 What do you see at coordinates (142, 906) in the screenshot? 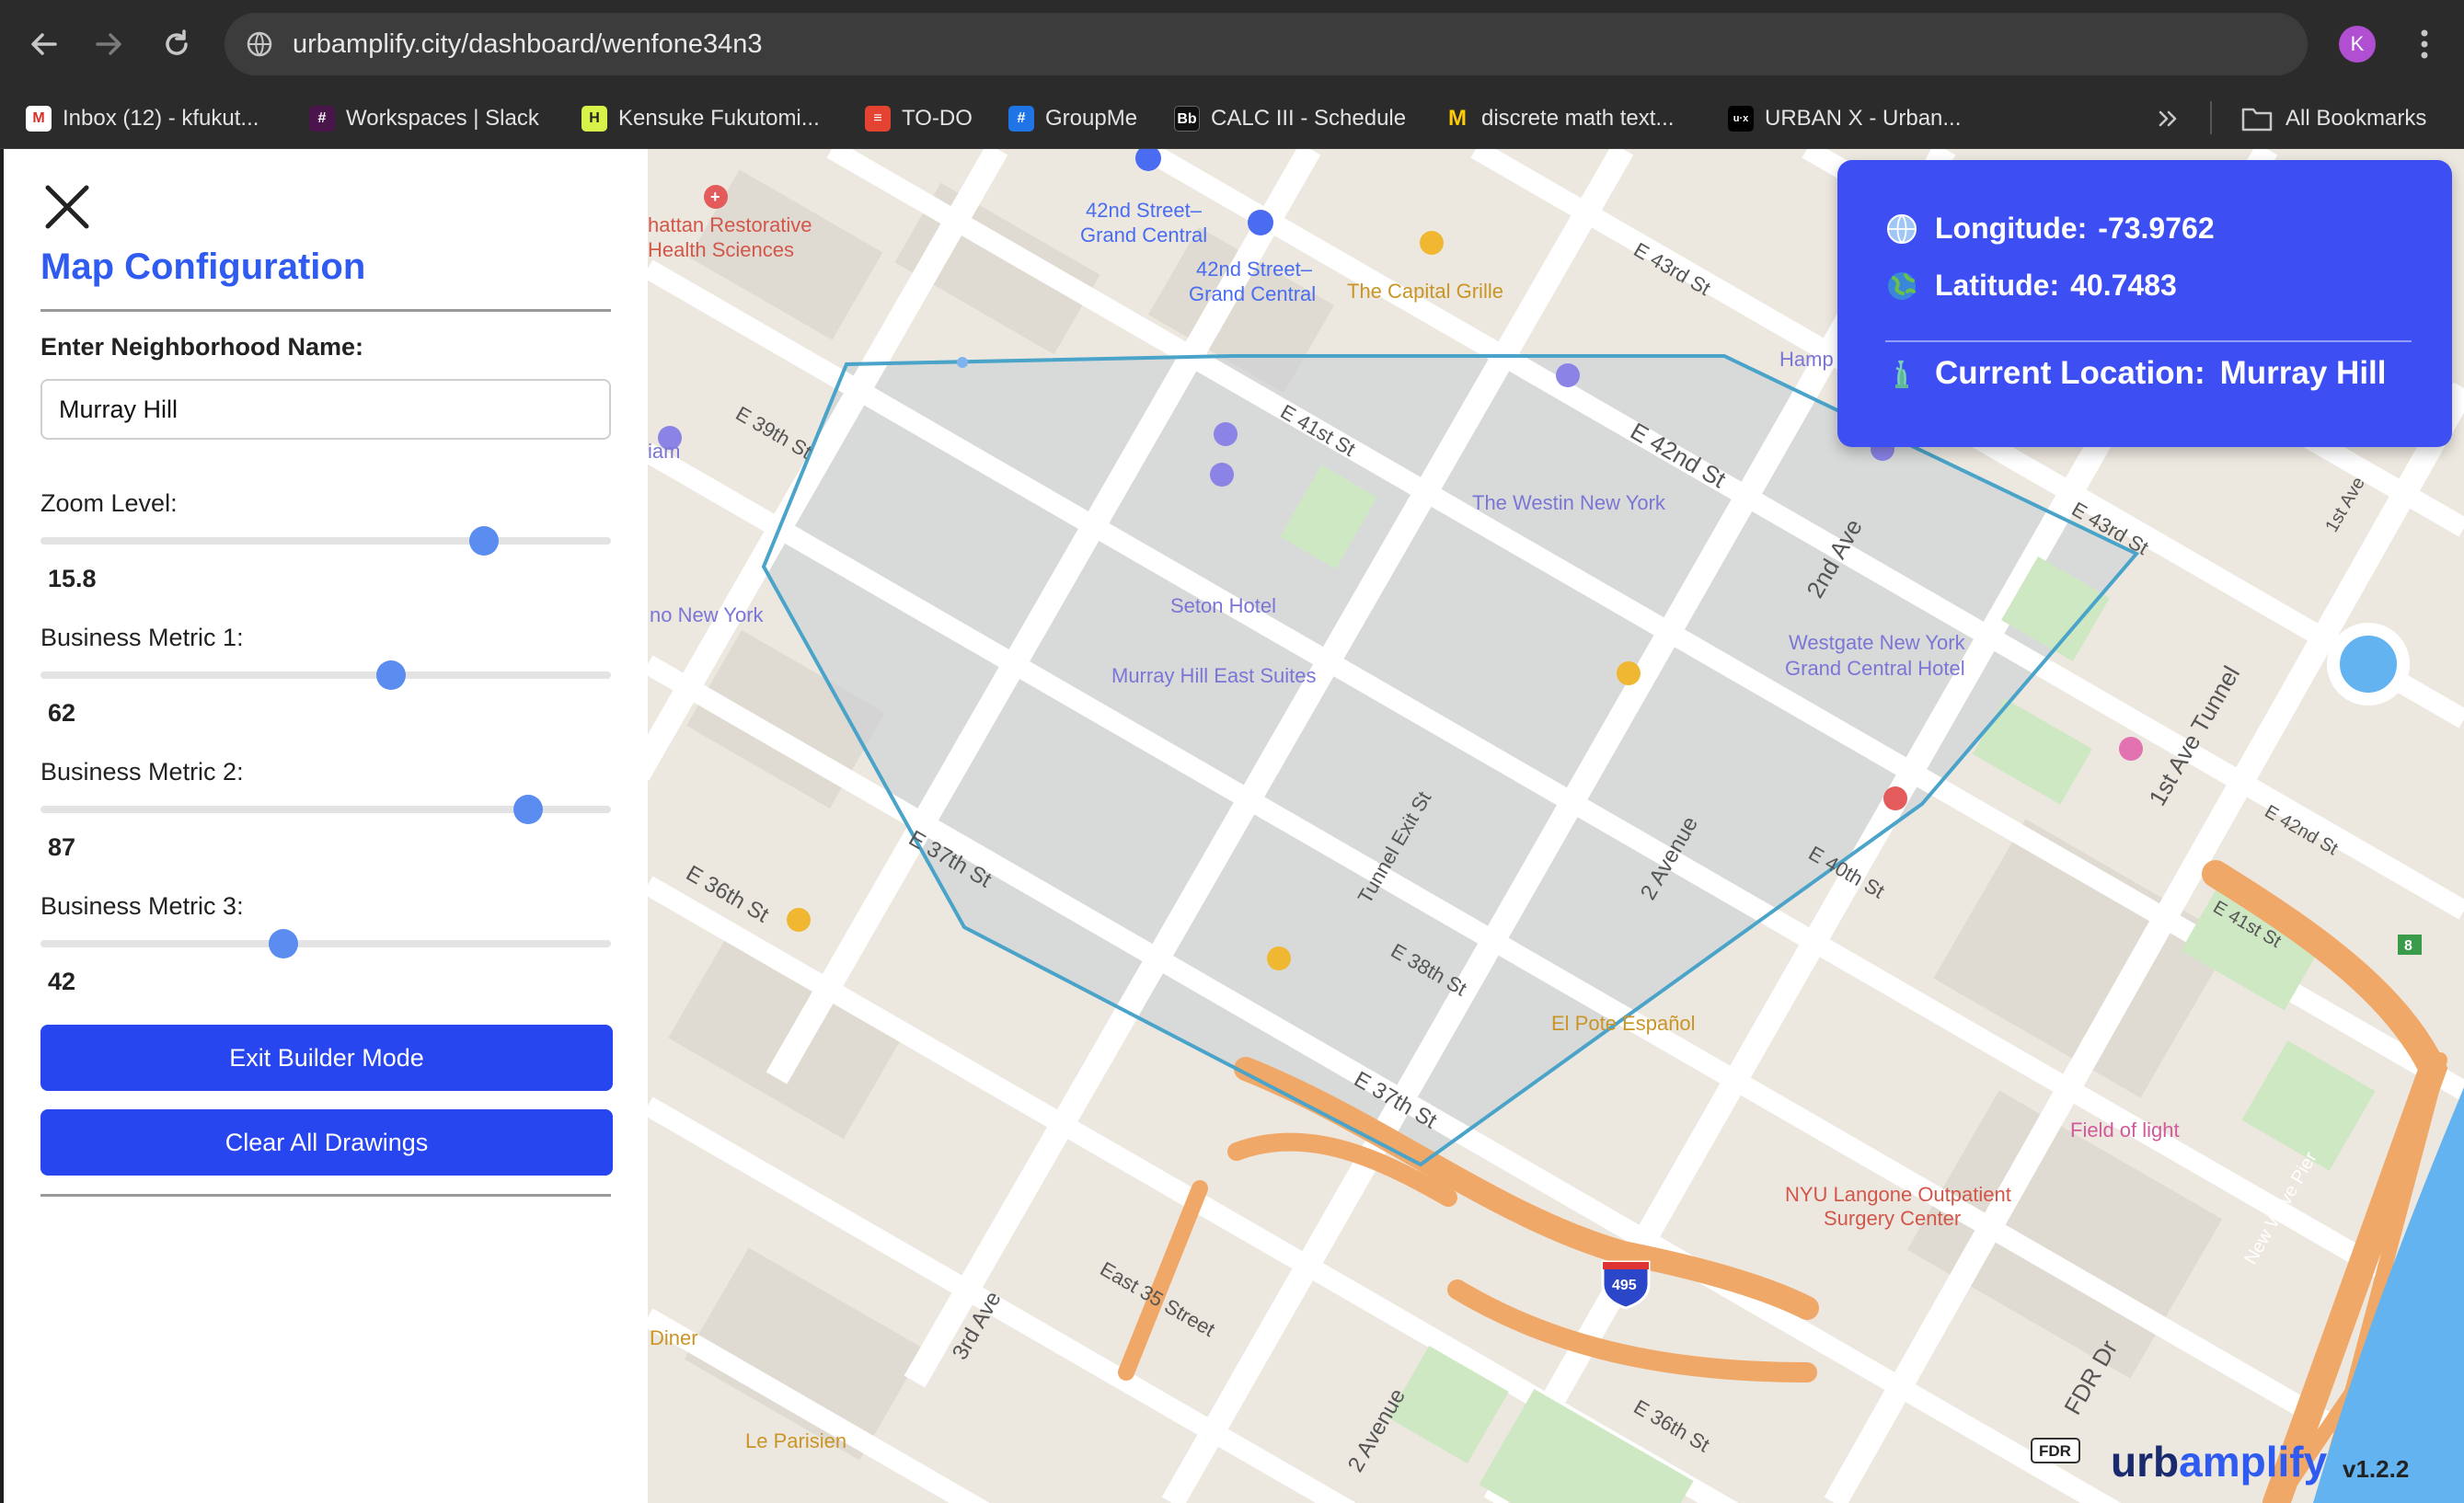
I see `metric3-label: Business Metric 3:` at bounding box center [142, 906].